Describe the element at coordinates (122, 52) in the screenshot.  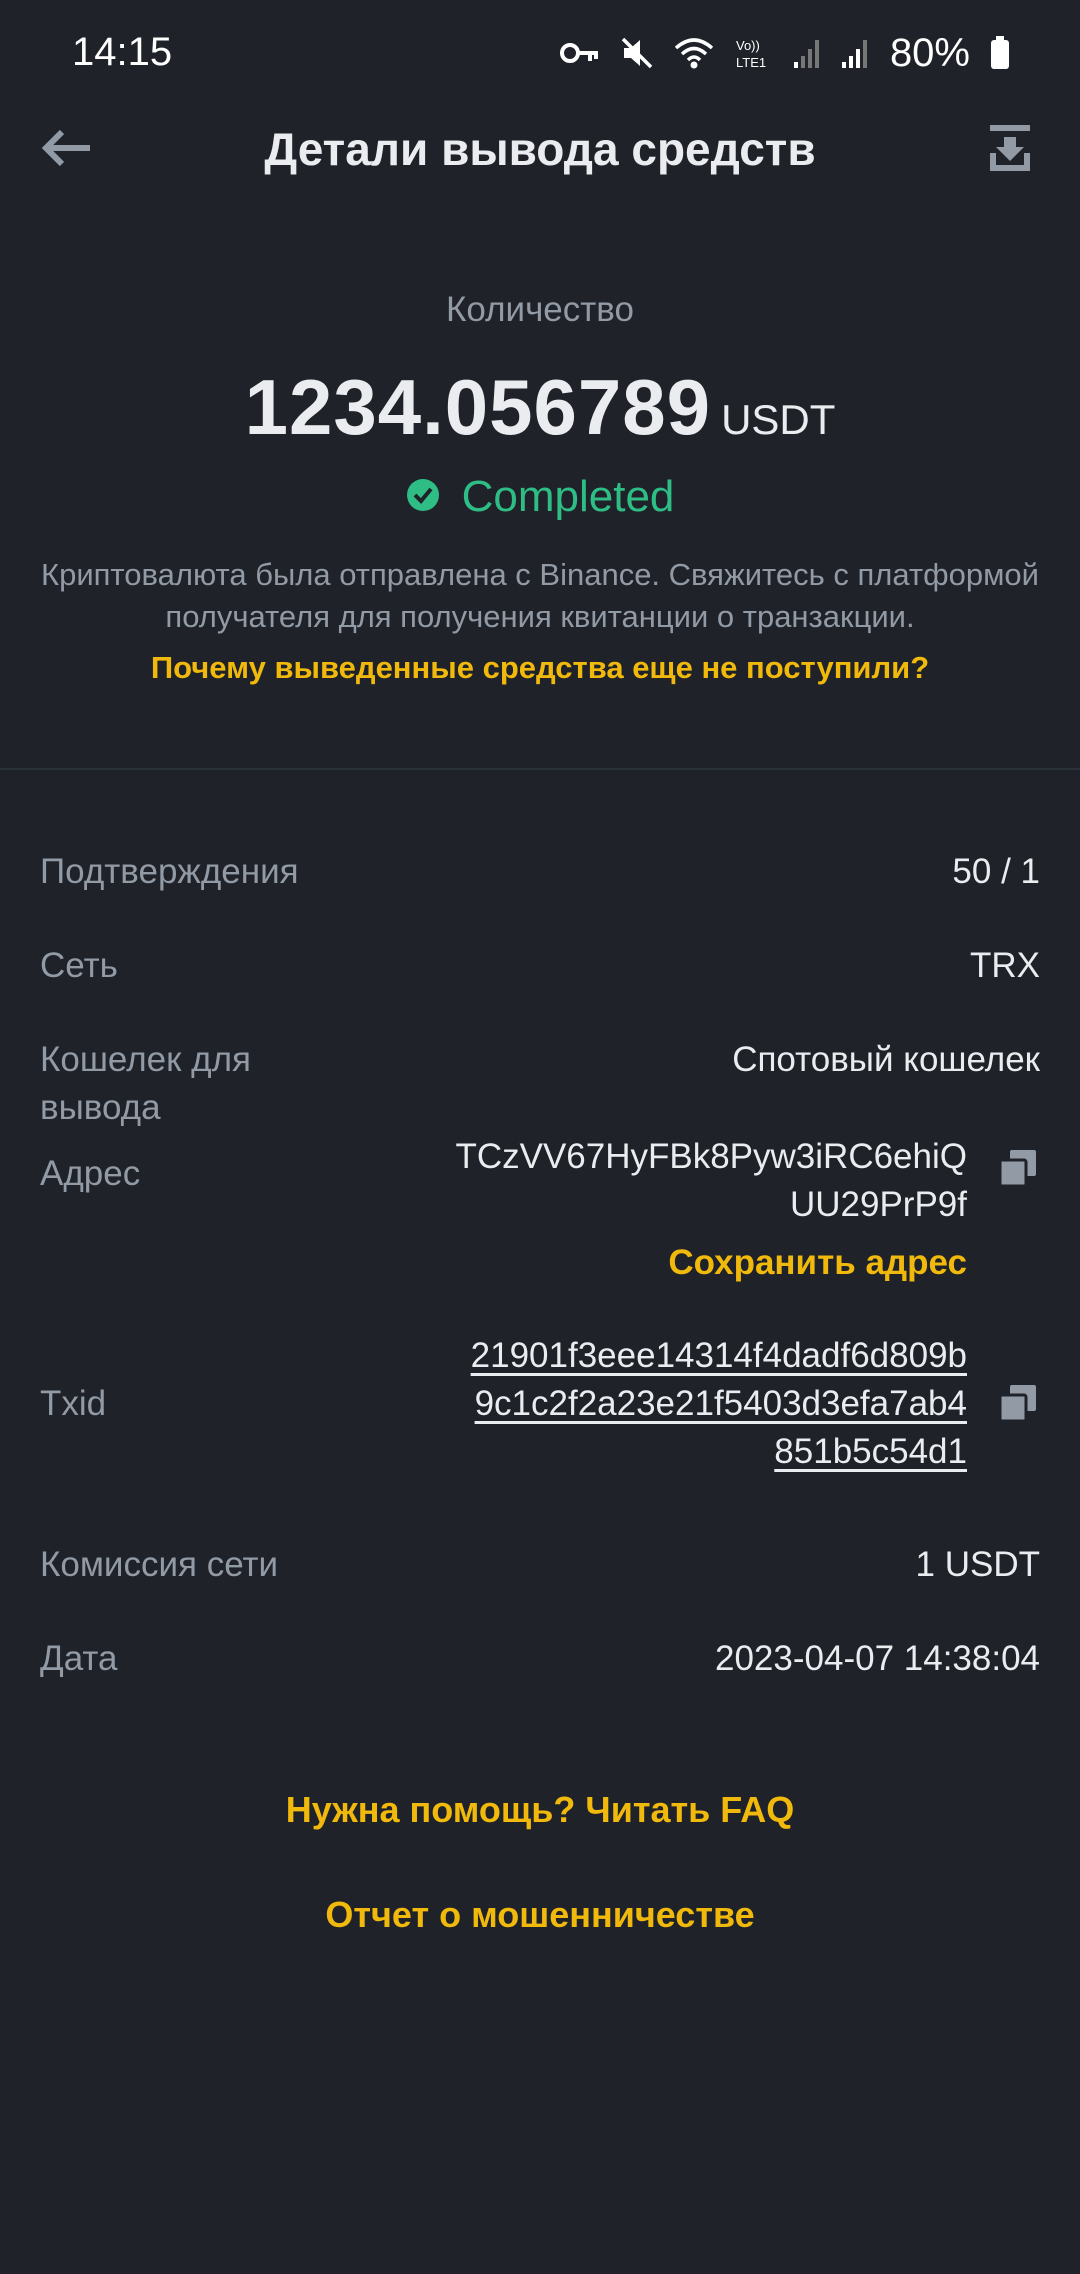
I see `status-time: 14:15` at that location.